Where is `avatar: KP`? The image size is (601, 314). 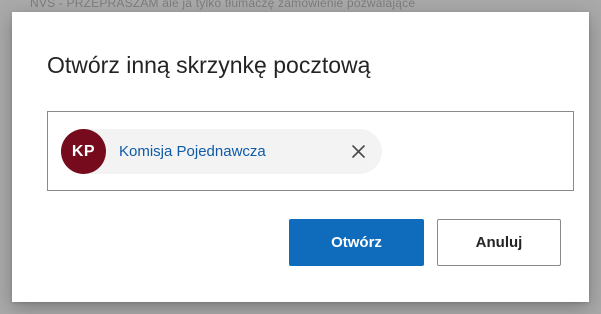
avatar: KP is located at coordinates (83, 151).